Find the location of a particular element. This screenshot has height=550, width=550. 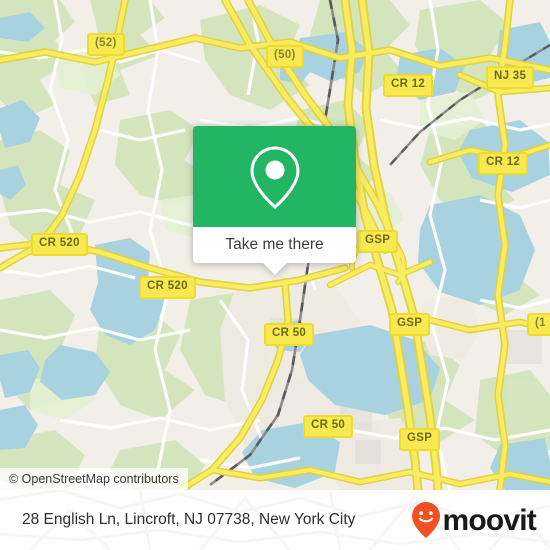

road-shield: (50) is located at coordinates (285, 56).